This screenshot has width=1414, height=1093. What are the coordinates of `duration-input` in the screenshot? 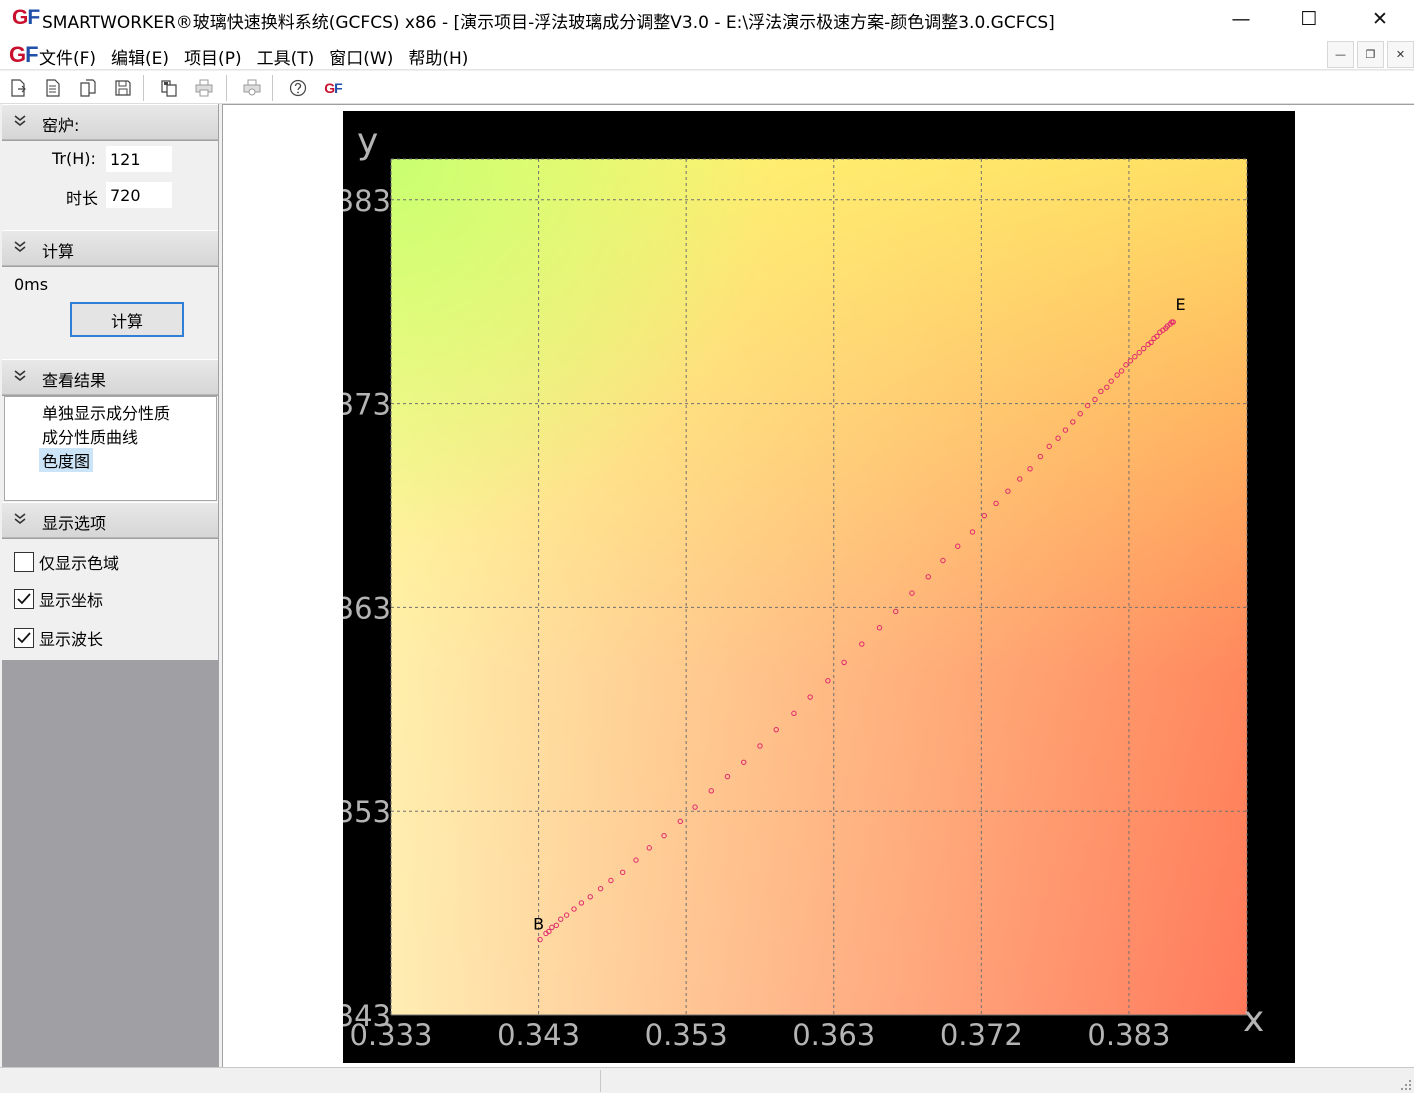 It's located at (139, 195).